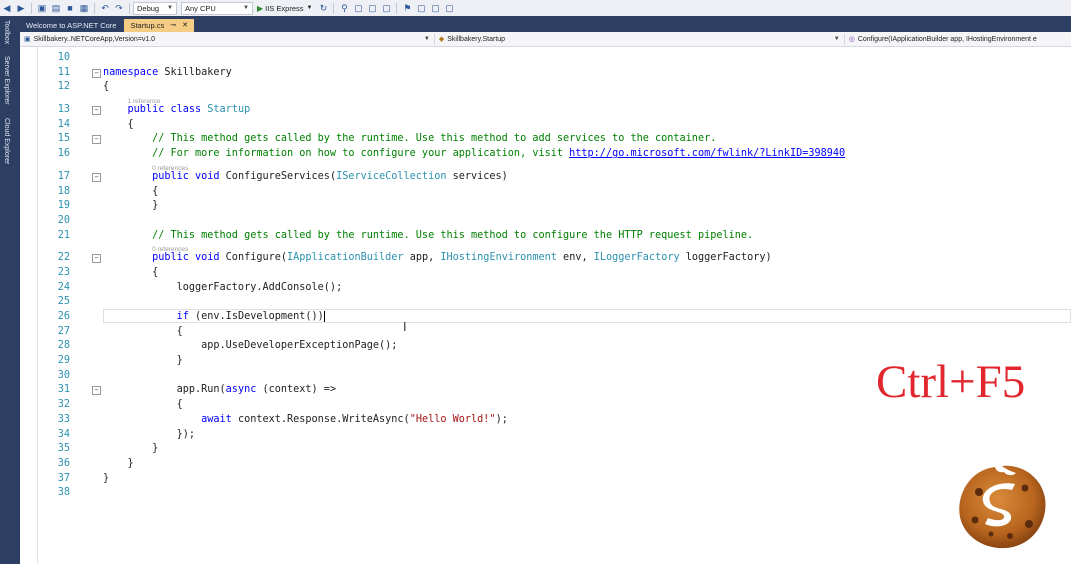  I want to click on code-line: 28 app.UseDeveloperExceptionPage();, so click(545, 346).